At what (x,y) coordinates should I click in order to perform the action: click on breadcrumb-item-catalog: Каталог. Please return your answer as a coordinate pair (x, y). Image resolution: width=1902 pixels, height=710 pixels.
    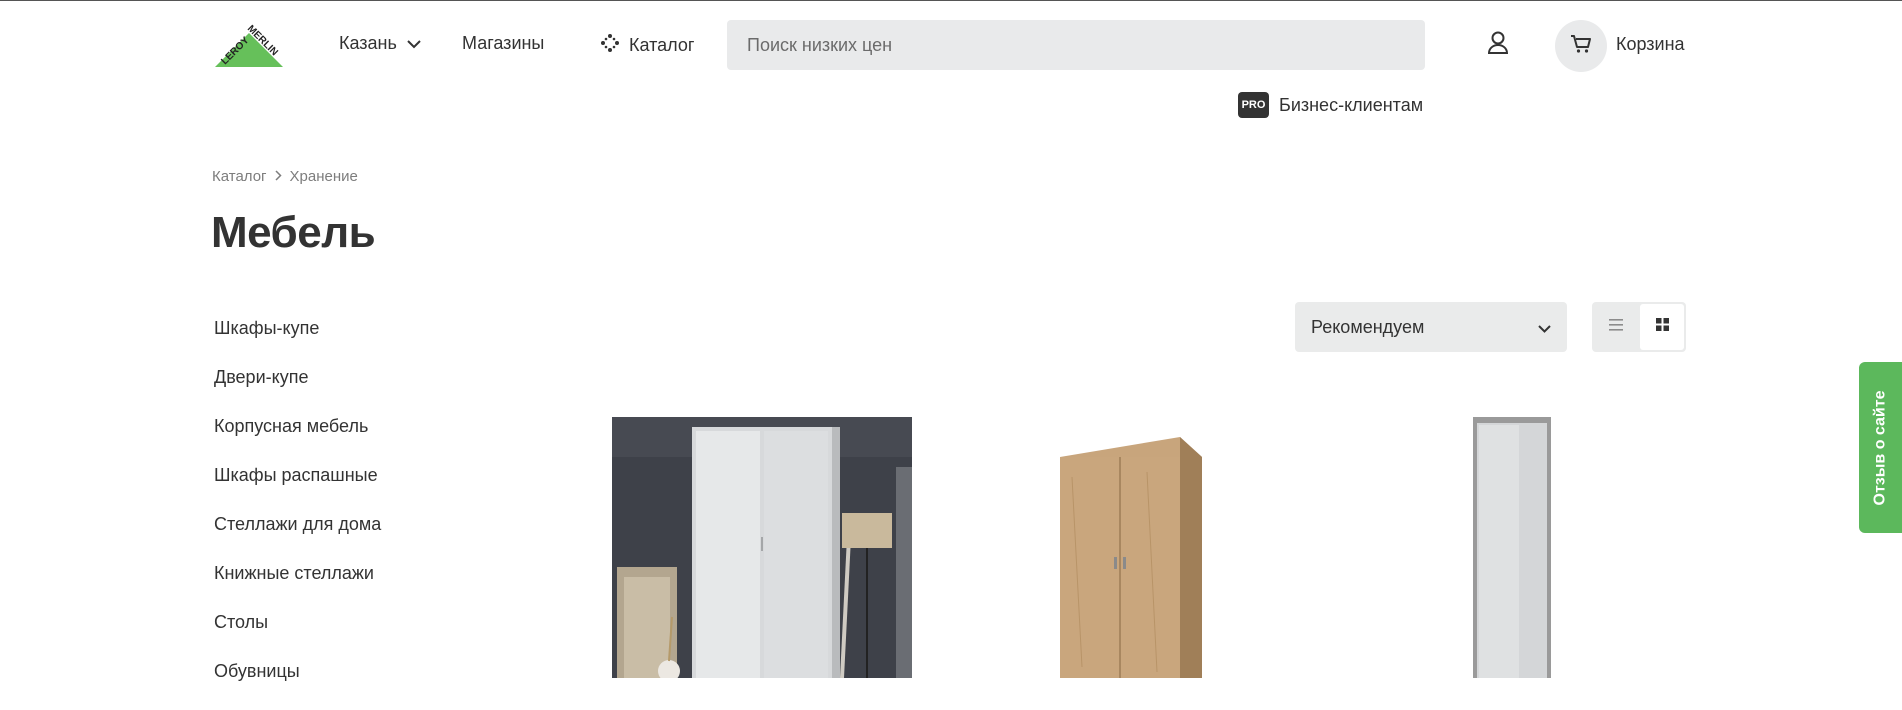
    Looking at the image, I should click on (239, 176).